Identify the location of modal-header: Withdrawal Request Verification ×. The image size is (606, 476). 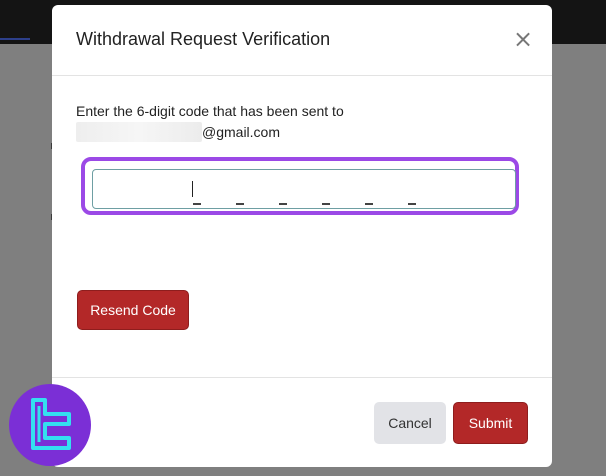
(302, 40).